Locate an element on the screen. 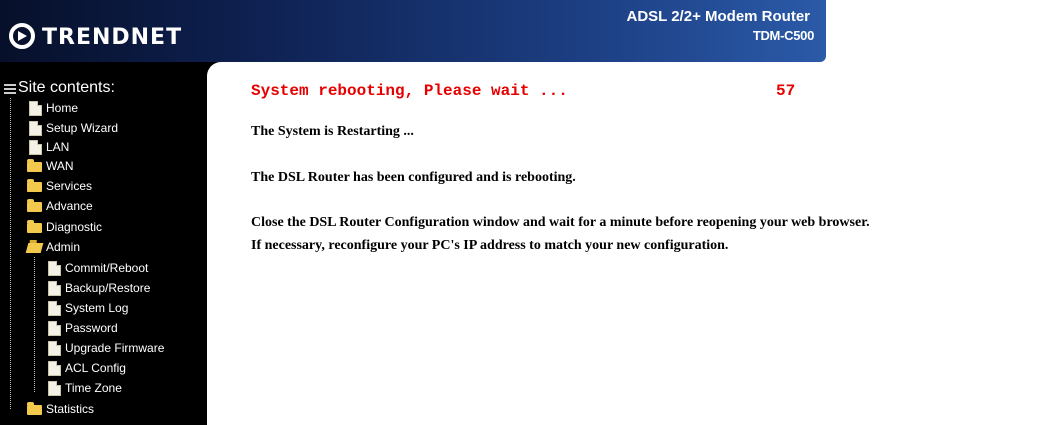 The image size is (1051, 425). sidebar-item-label: Services is located at coordinates (69, 186).